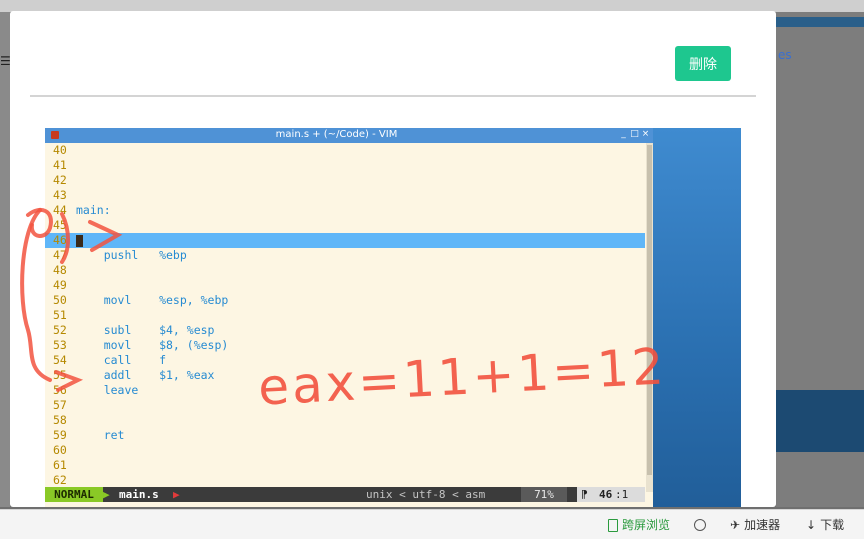  I want to click on line-number: 46, so click(60, 240).